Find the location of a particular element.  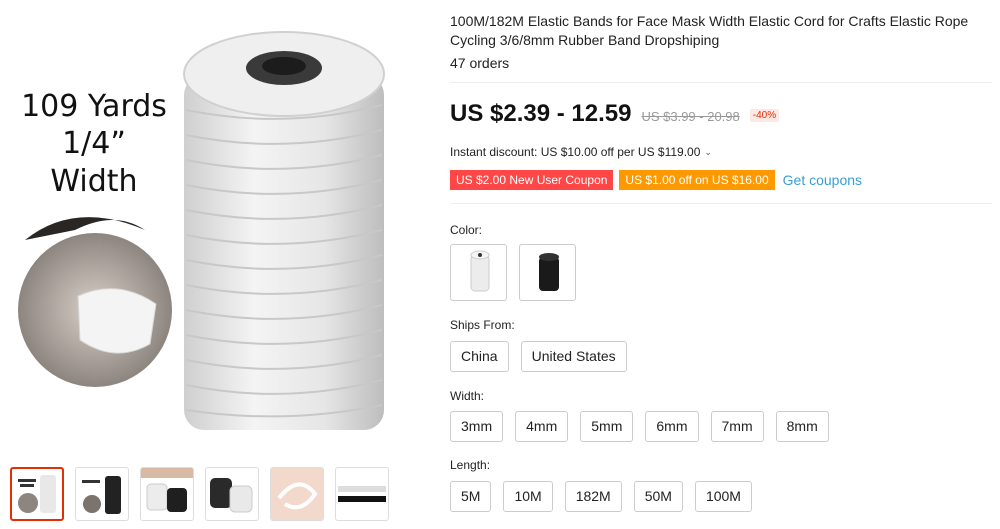

color-options is located at coordinates (513, 272).